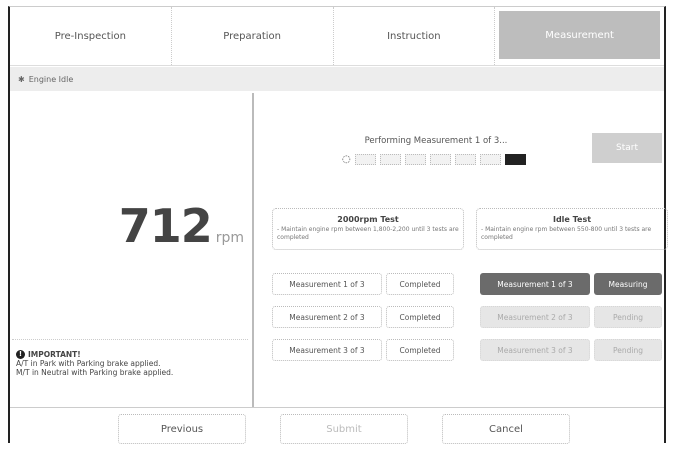 The image size is (673, 449). I want to click on tab-label: Measurement, so click(579, 35).